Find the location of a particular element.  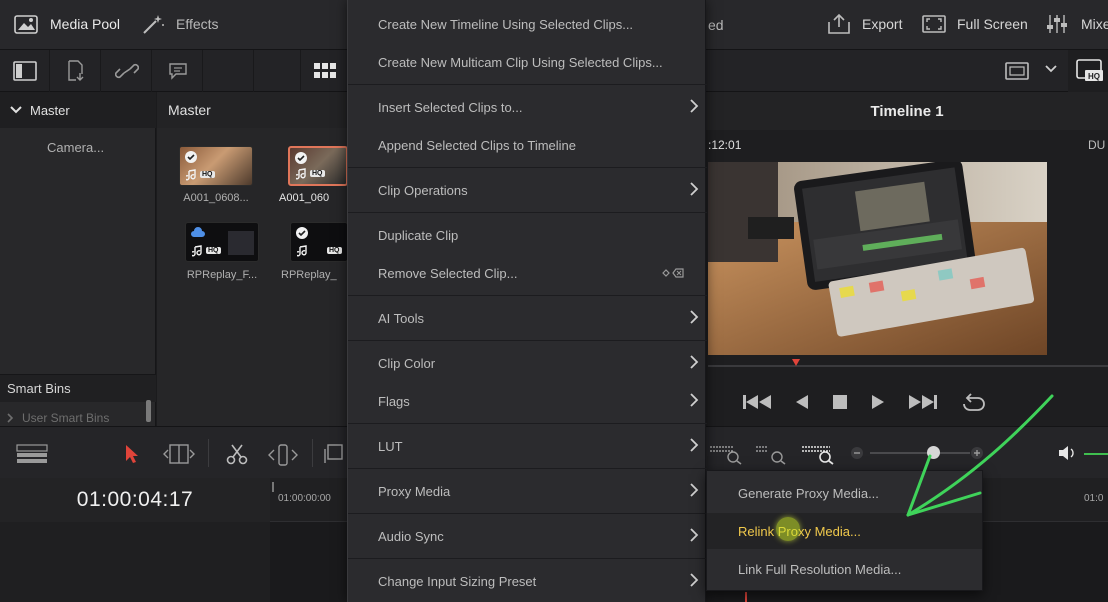

master-bin-header: Master is located at coordinates (78, 110).